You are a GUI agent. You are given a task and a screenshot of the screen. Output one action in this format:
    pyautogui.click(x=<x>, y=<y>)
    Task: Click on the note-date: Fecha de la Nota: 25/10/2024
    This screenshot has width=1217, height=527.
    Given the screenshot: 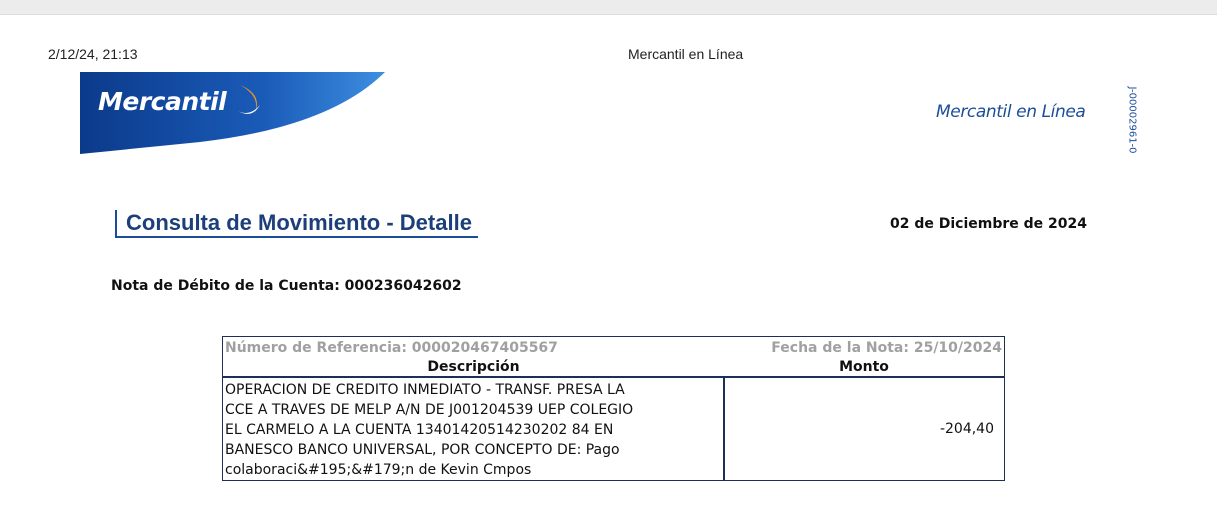 What is the action you would take?
    pyautogui.click(x=886, y=347)
    